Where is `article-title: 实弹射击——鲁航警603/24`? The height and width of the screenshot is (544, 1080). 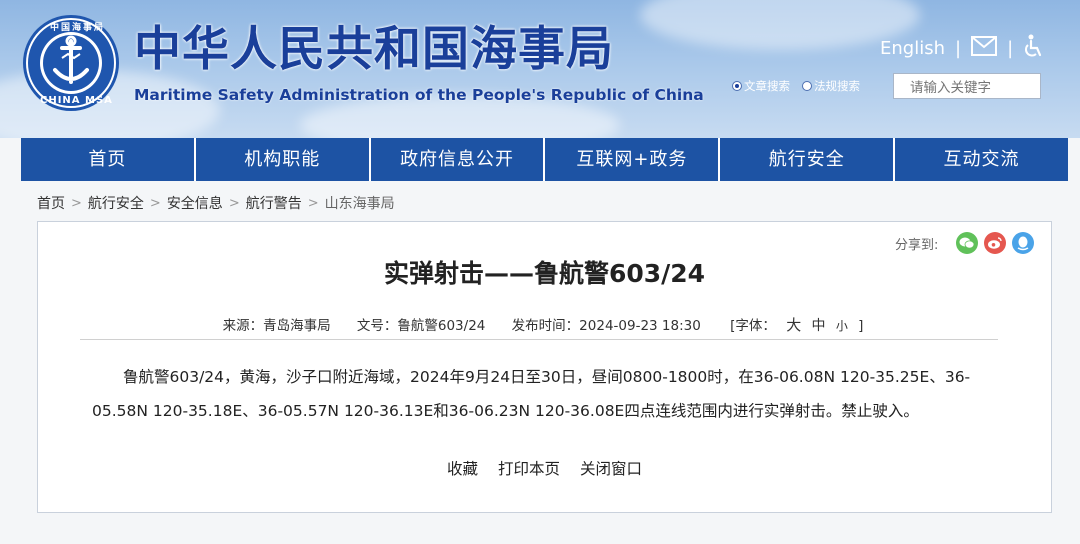 article-title: 实弹射击——鲁航警603/24 is located at coordinates (544, 273).